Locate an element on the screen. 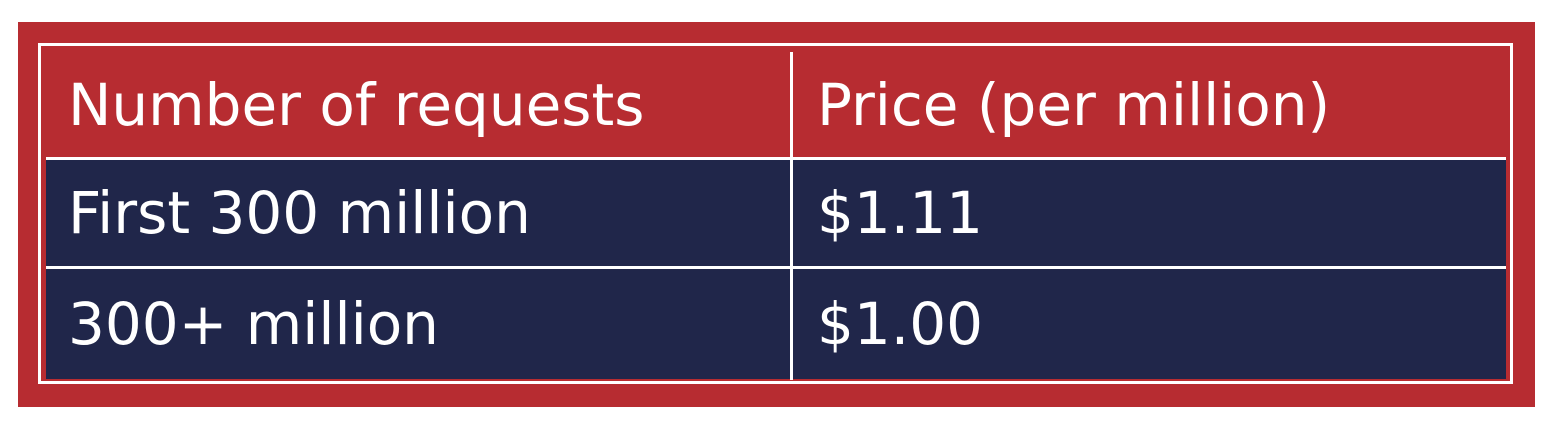 Image resolution: width=1554 pixels, height=428 pixels. table-cell-price: $1.00 is located at coordinates (900, 324).